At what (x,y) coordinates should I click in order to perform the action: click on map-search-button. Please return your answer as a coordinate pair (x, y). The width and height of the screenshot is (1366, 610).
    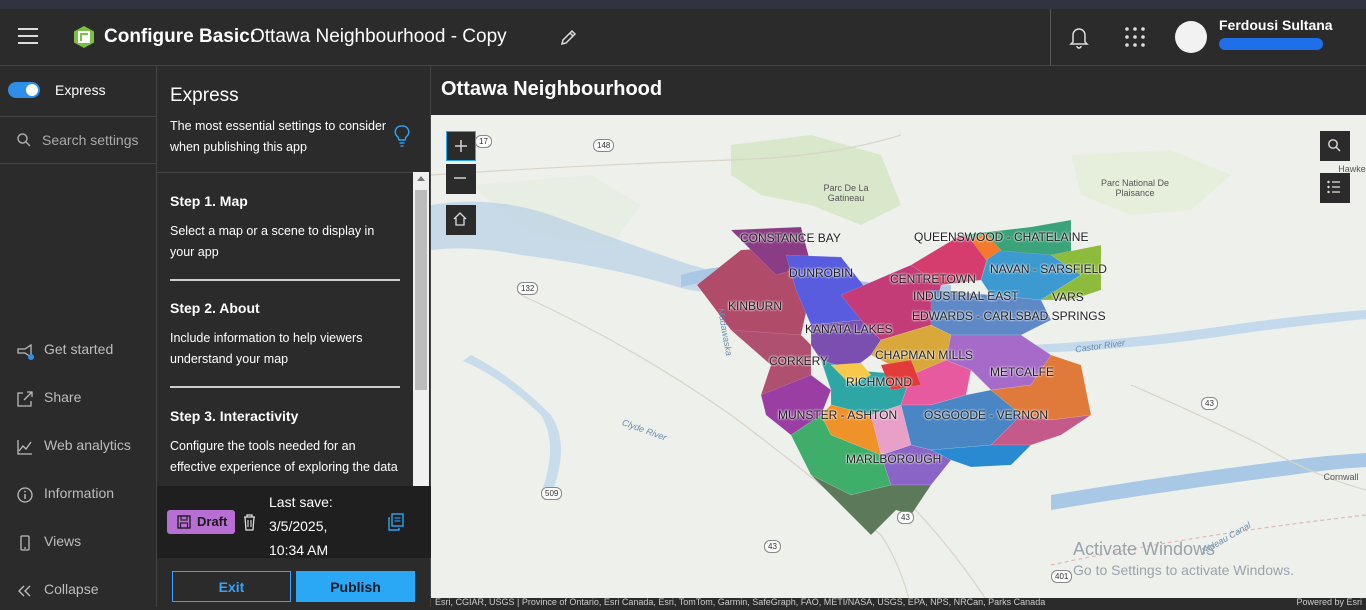
    Looking at the image, I should click on (1335, 146).